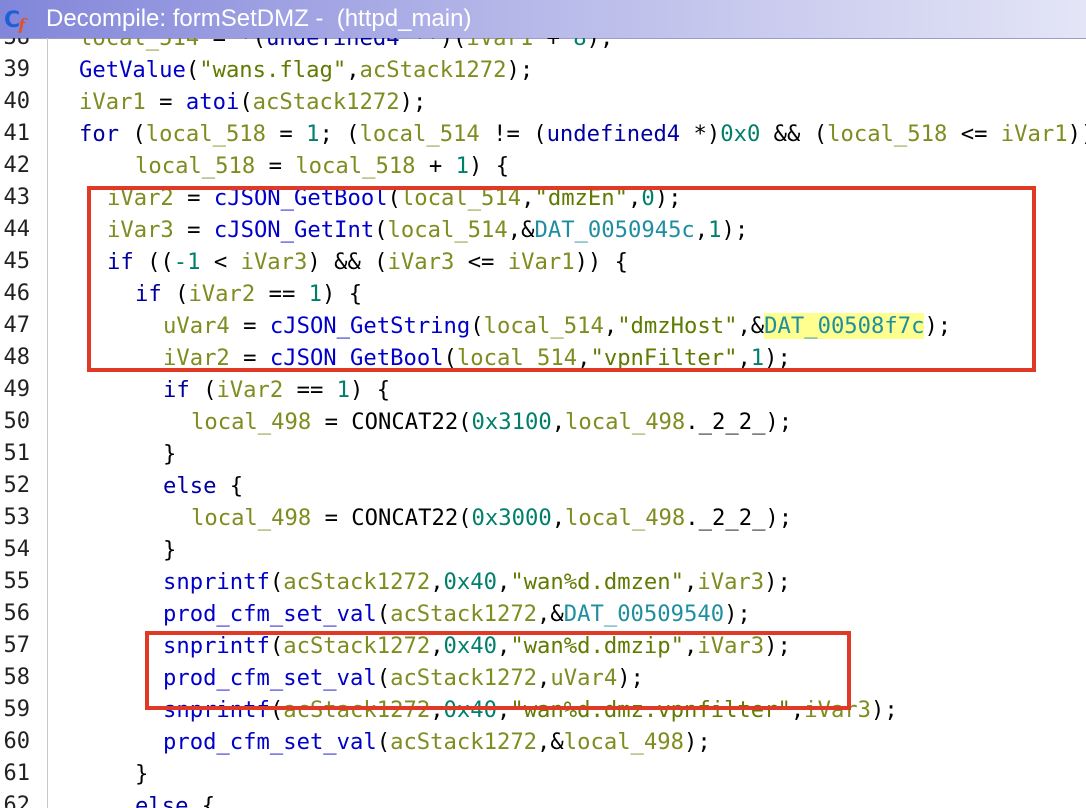  What do you see at coordinates (309, 390) in the screenshot?
I see `code-token: ==` at bounding box center [309, 390].